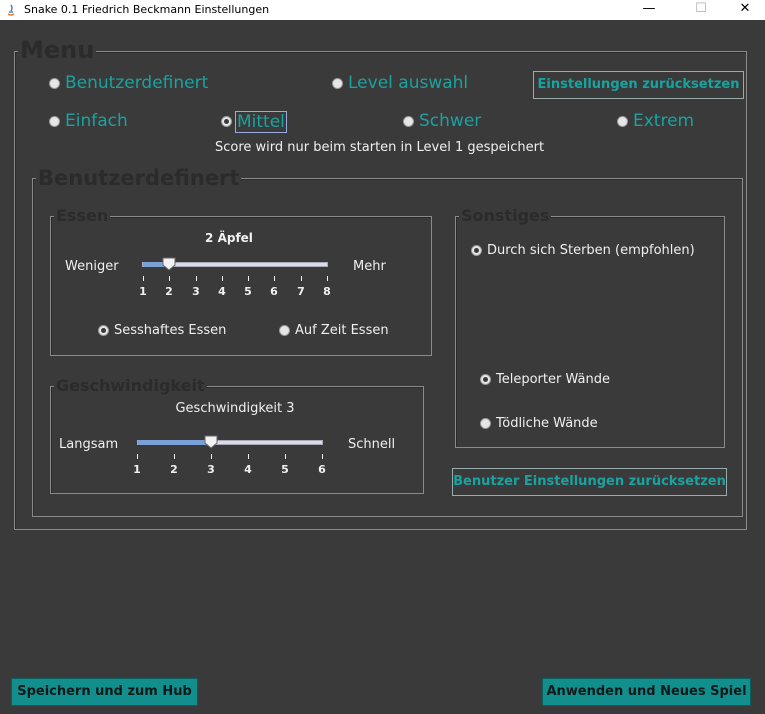 This screenshot has height=714, width=765. I want to click on custom-panel-title: Benutzerdefinert, so click(139, 178).